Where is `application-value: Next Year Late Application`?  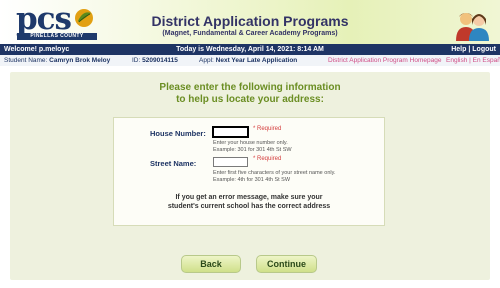 application-value: Next Year Late Application is located at coordinates (256, 60).